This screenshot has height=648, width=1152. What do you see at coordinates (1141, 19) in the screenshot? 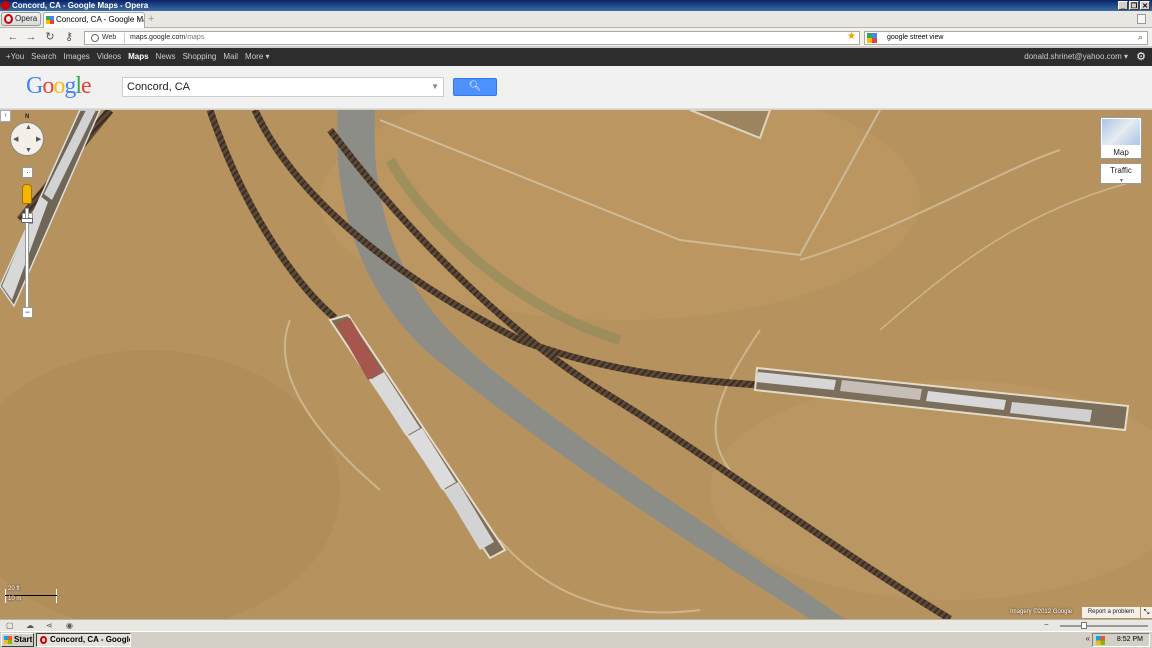
I see `tab-stack-icon` at bounding box center [1141, 19].